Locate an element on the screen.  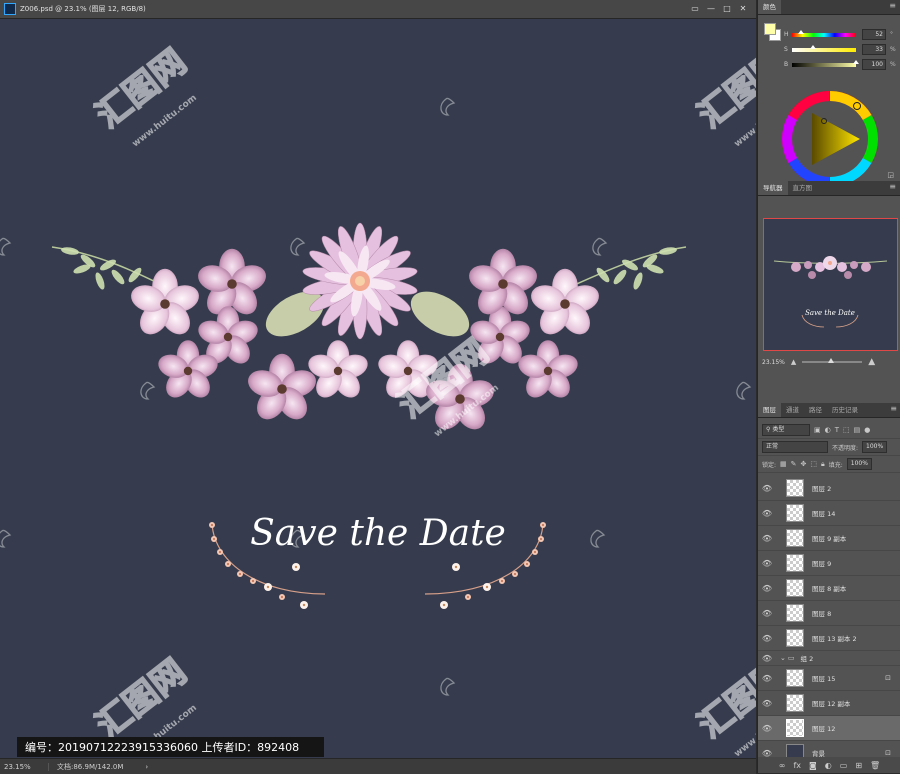
tab-navigator: 导航器 is located at coordinates (773, 188).